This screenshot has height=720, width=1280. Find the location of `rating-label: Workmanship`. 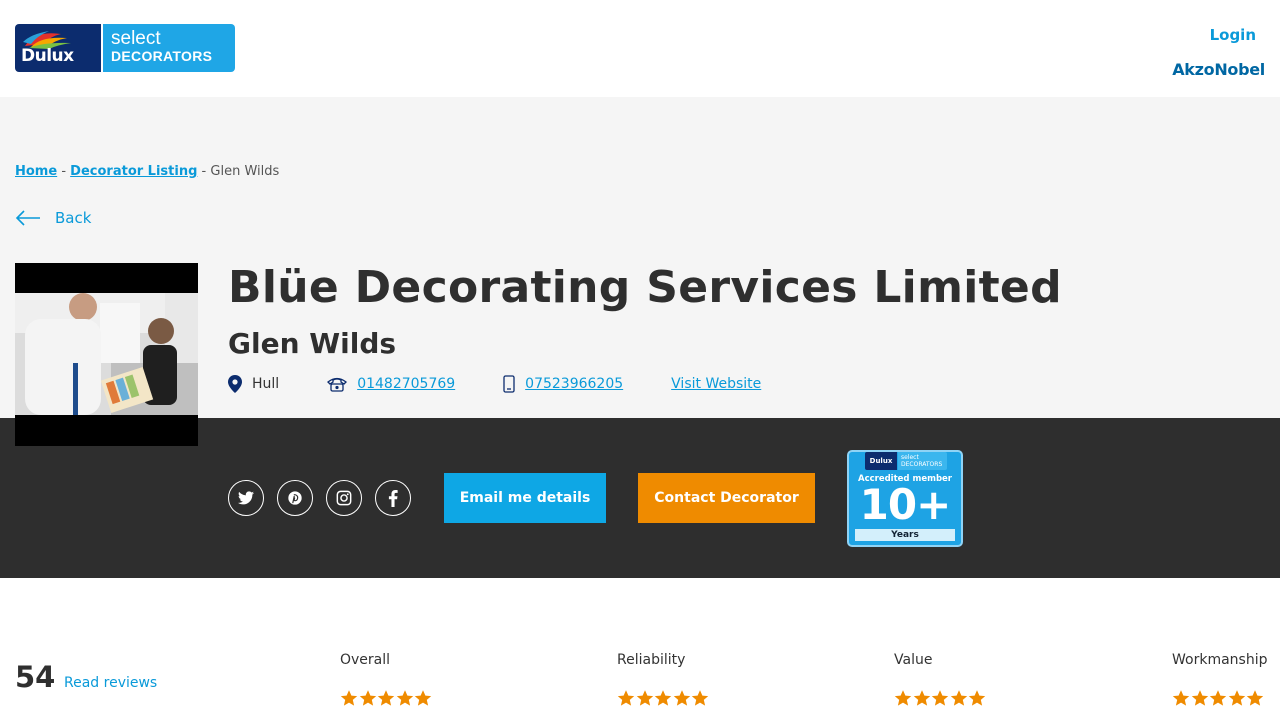

rating-label: Workmanship is located at coordinates (1220, 660).